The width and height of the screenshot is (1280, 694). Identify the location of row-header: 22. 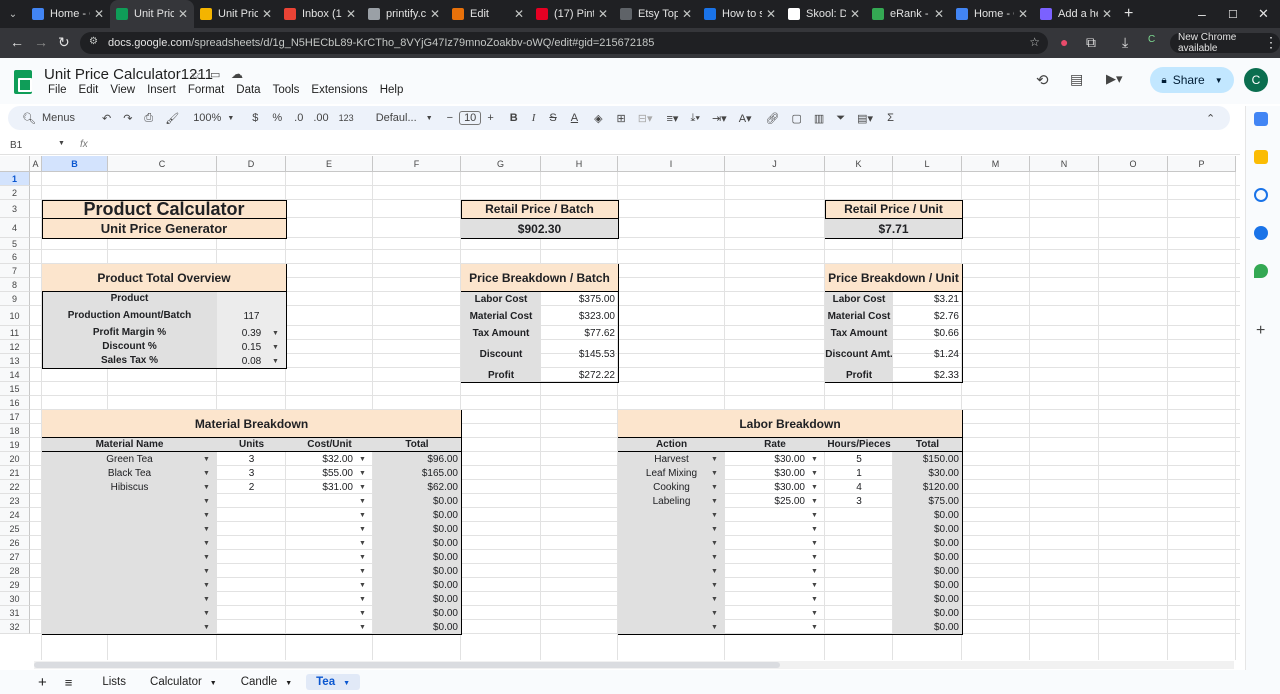
(15, 487).